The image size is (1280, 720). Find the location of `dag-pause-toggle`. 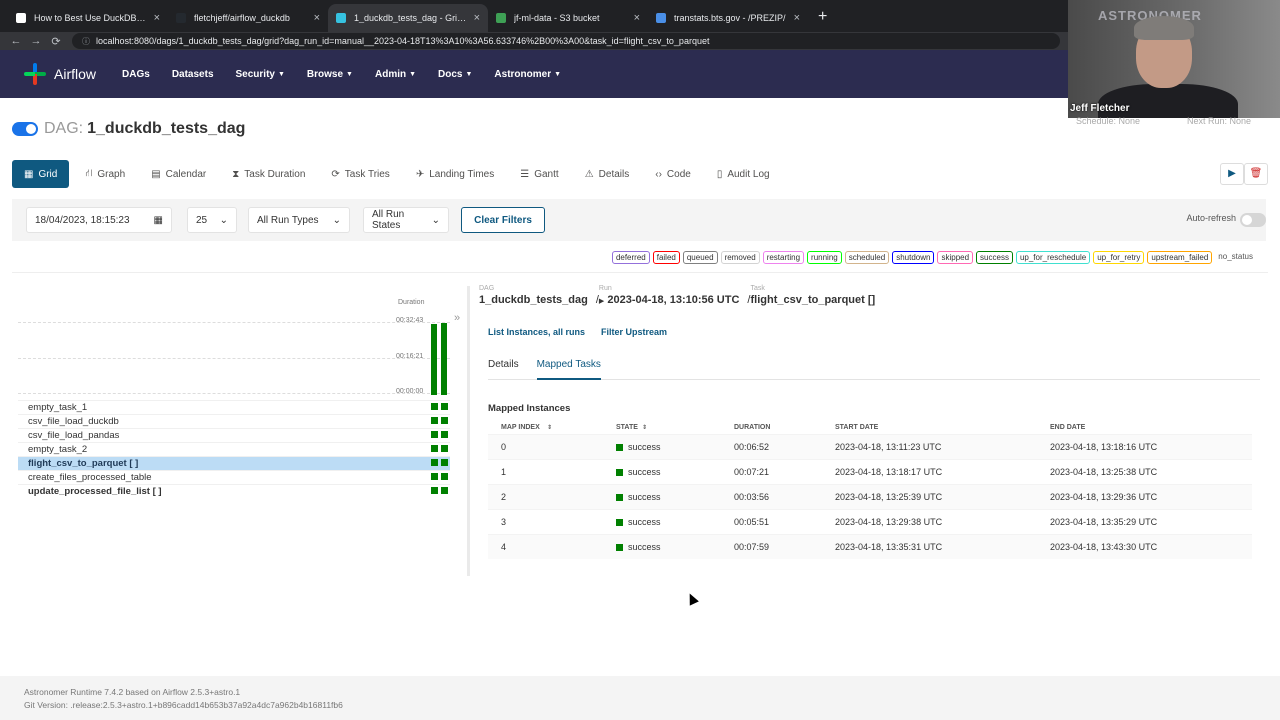

dag-pause-toggle is located at coordinates (25, 129).